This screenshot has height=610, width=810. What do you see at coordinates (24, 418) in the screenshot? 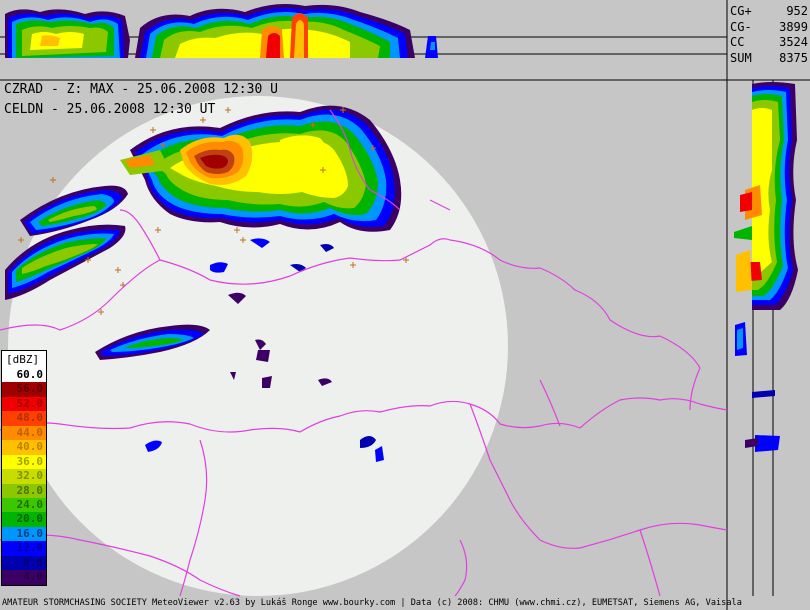
I see `legend-step: 48.0` at bounding box center [24, 418].